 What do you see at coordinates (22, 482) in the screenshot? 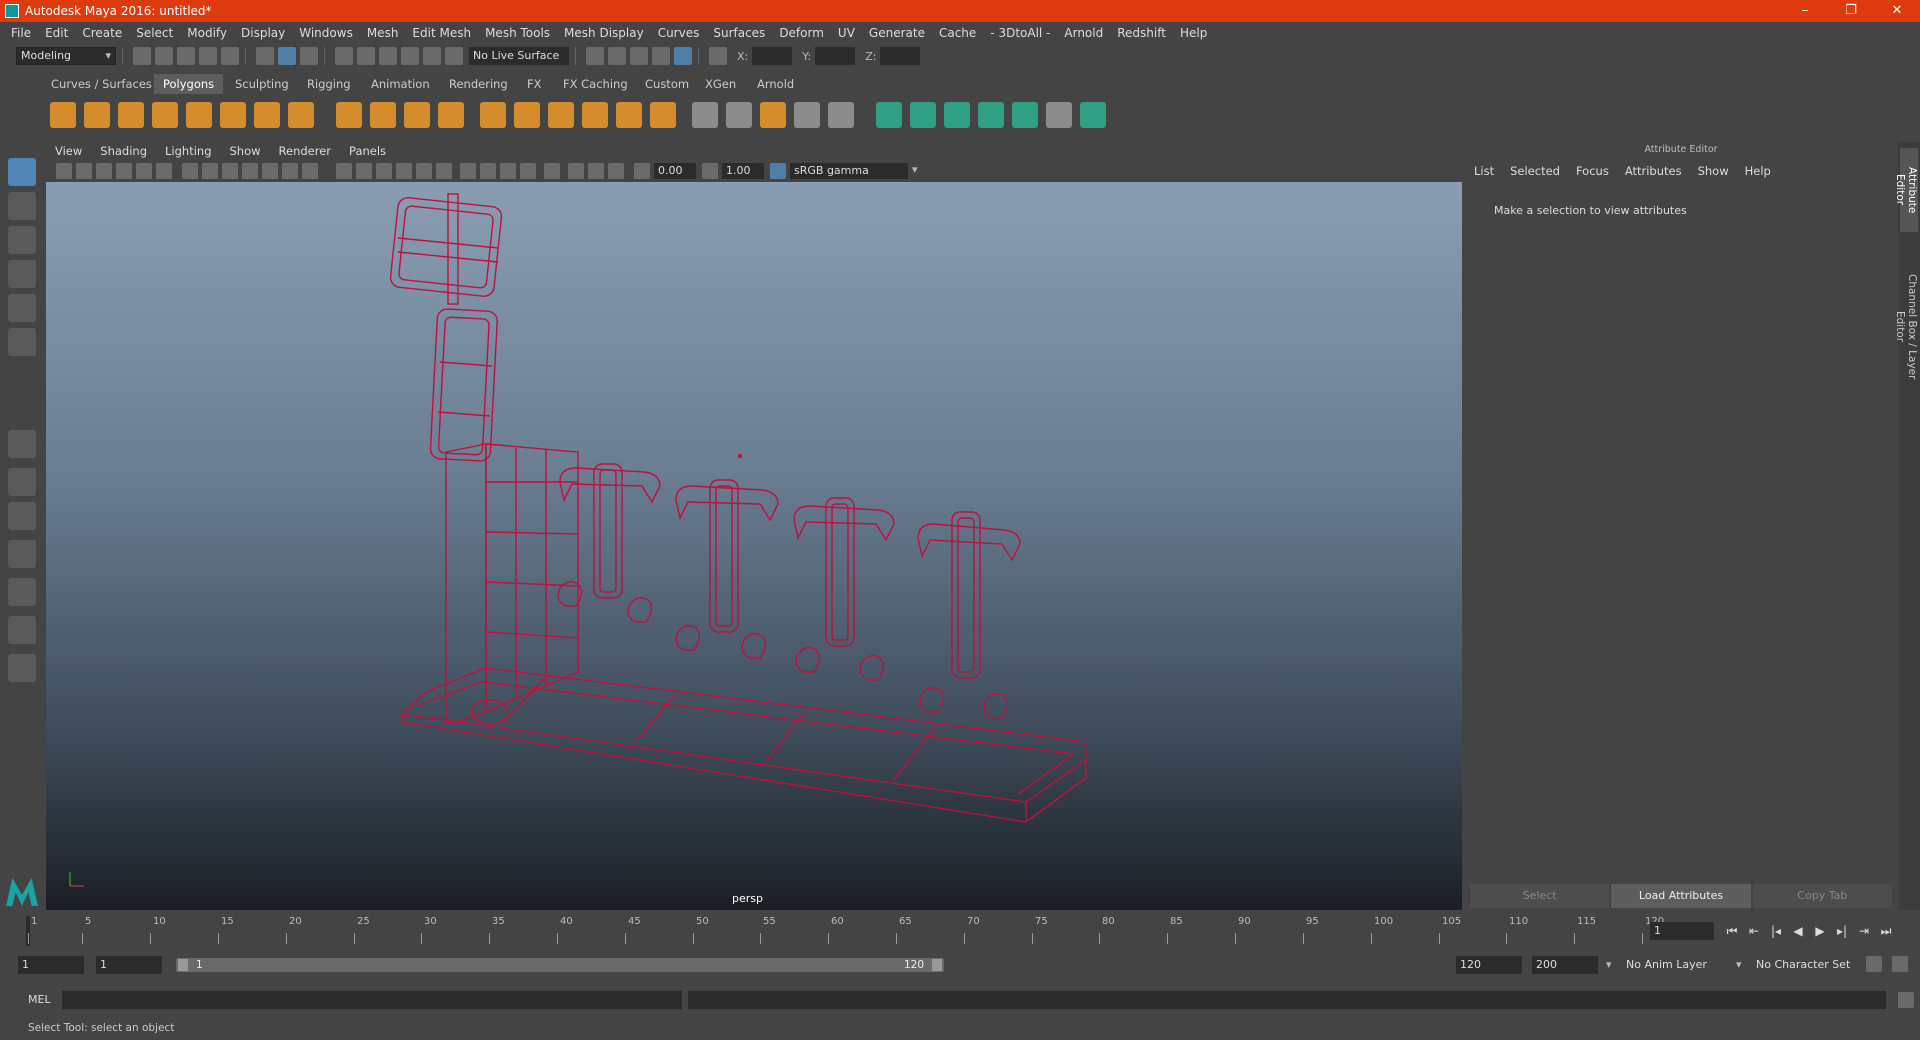
I see `four-view-layout-icon` at bounding box center [22, 482].